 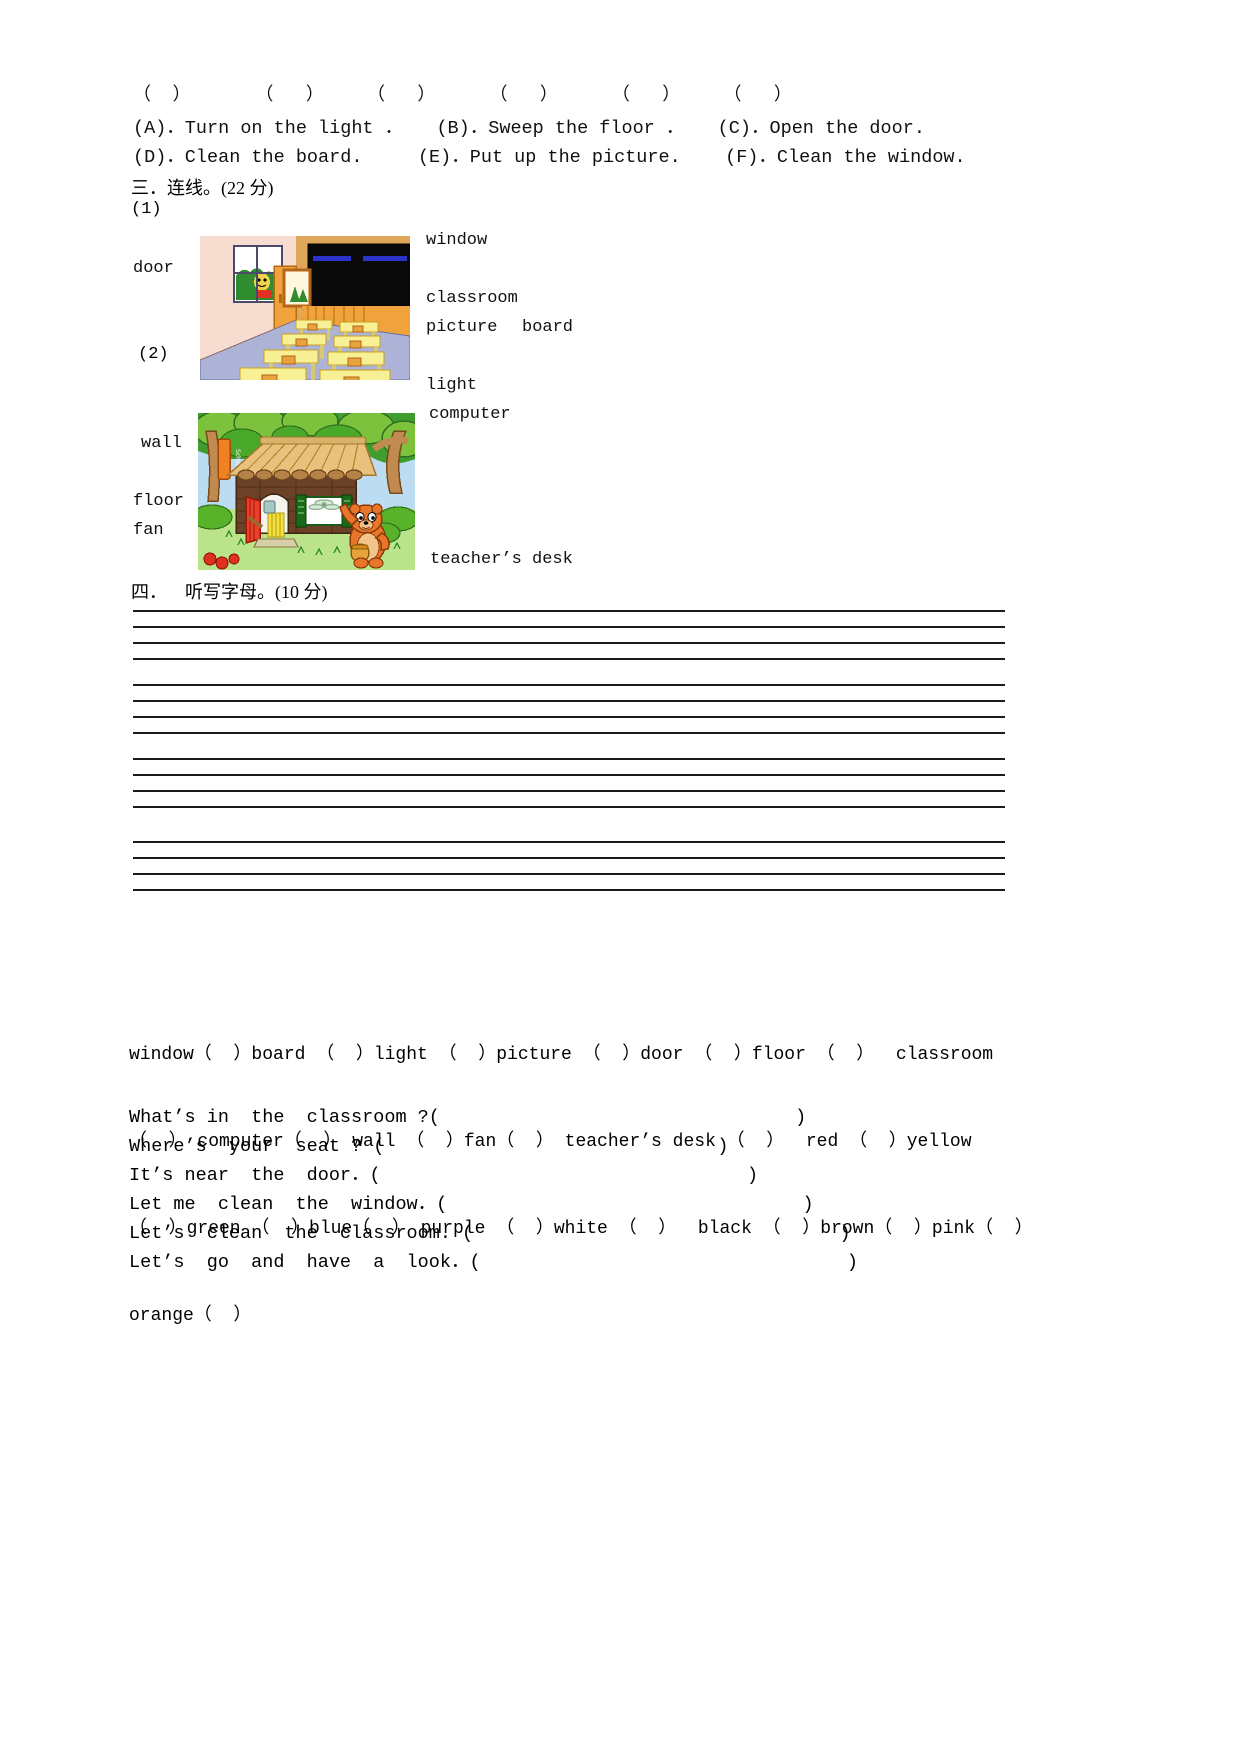 What do you see at coordinates (547, 327) in the screenshot?
I see `match-label-board: board` at bounding box center [547, 327].